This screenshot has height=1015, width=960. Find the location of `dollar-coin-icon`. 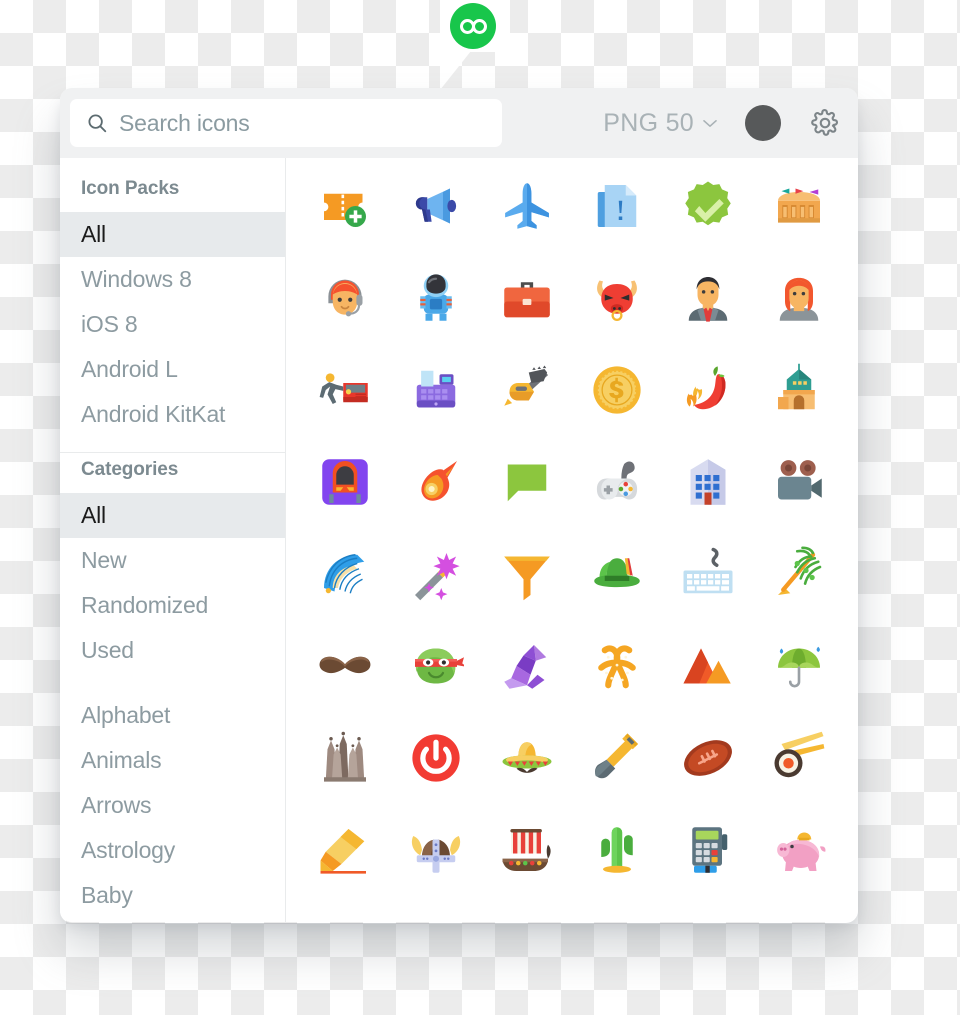

dollar-coin-icon is located at coordinates (617, 390).